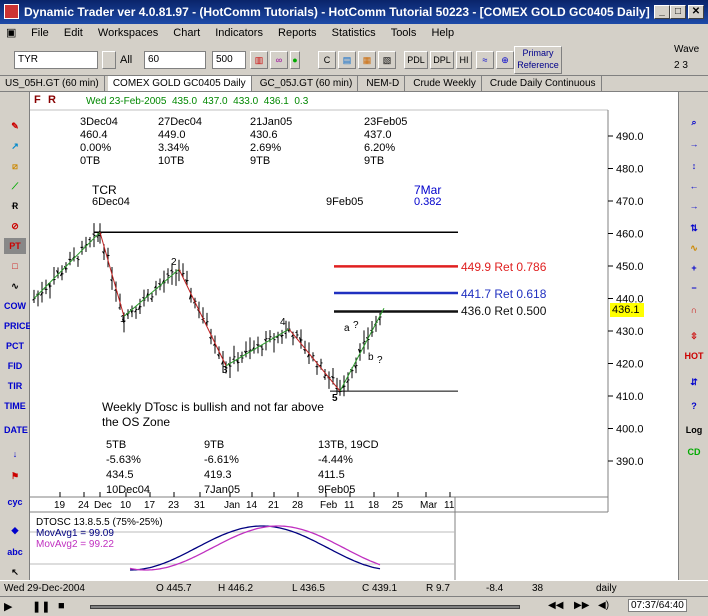 The image size is (708, 616). I want to click on save-icon: ▤, so click(347, 60).